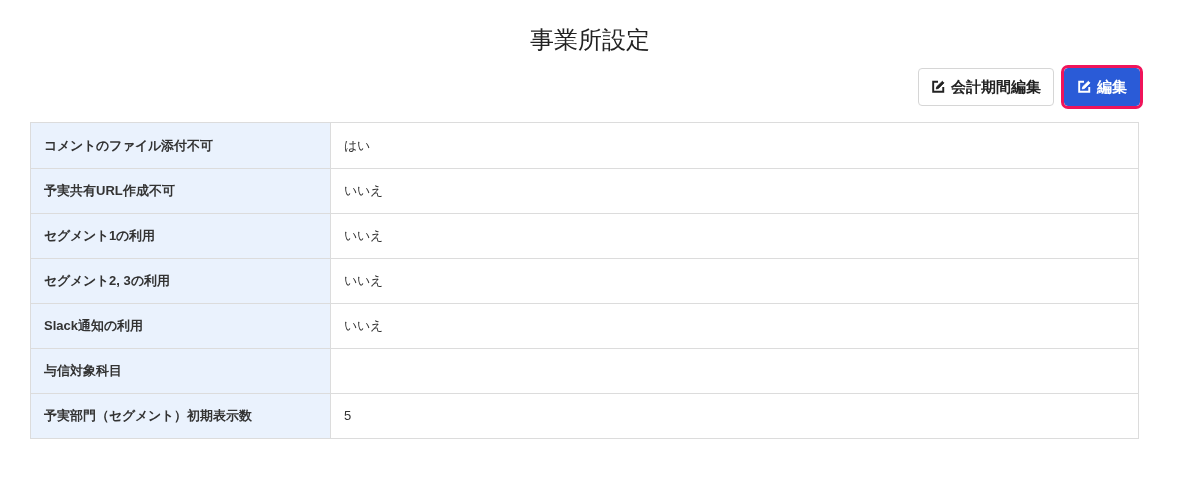 The height and width of the screenshot is (502, 1180). What do you see at coordinates (181, 191) in the screenshot?
I see `setting-label: 予実共有URL作成不可` at bounding box center [181, 191].